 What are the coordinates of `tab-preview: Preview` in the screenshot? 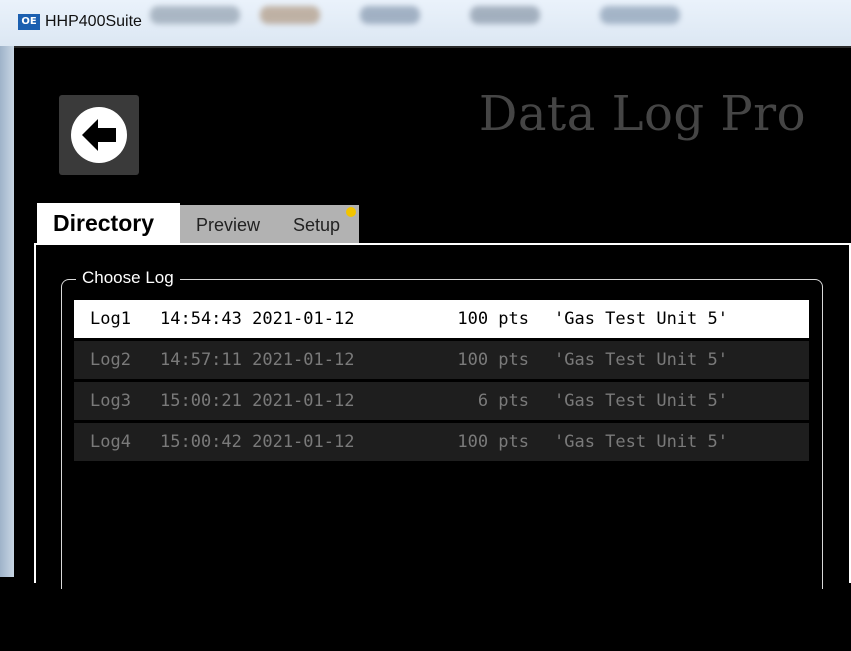 It's located at (227, 224).